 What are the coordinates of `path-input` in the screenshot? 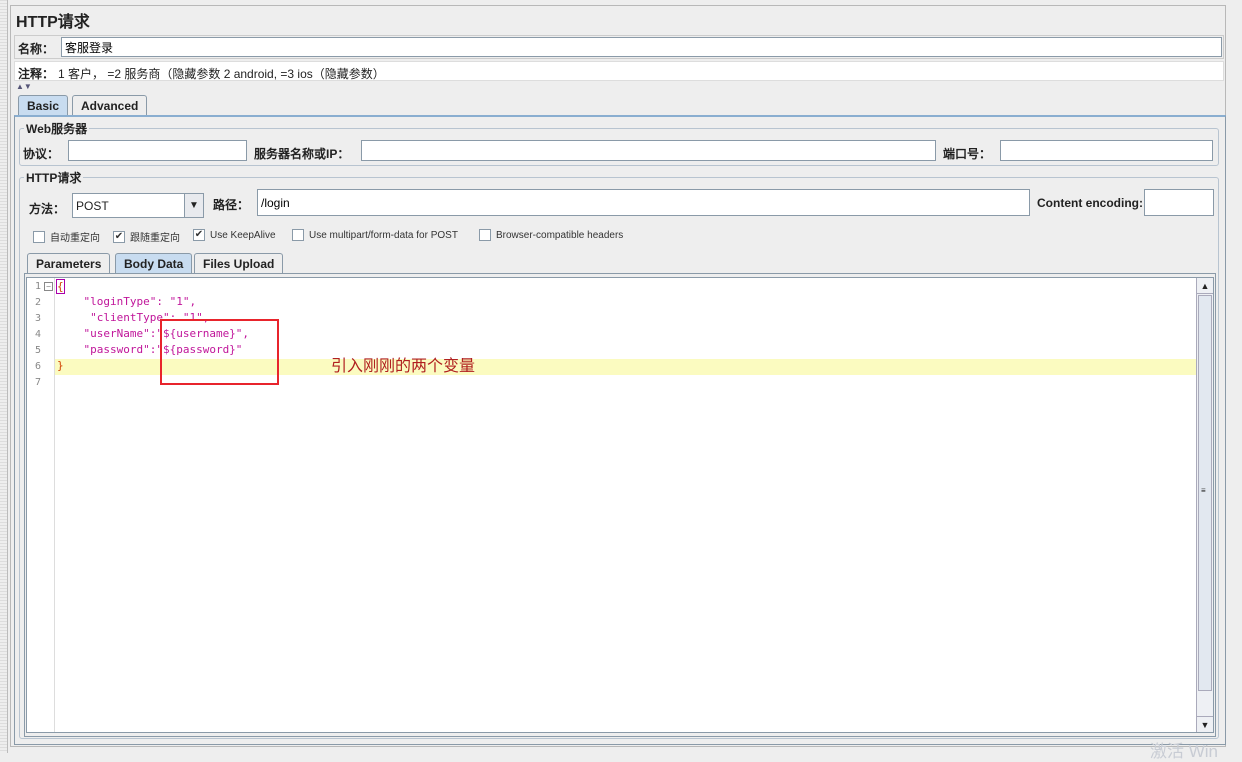 It's located at (643, 202).